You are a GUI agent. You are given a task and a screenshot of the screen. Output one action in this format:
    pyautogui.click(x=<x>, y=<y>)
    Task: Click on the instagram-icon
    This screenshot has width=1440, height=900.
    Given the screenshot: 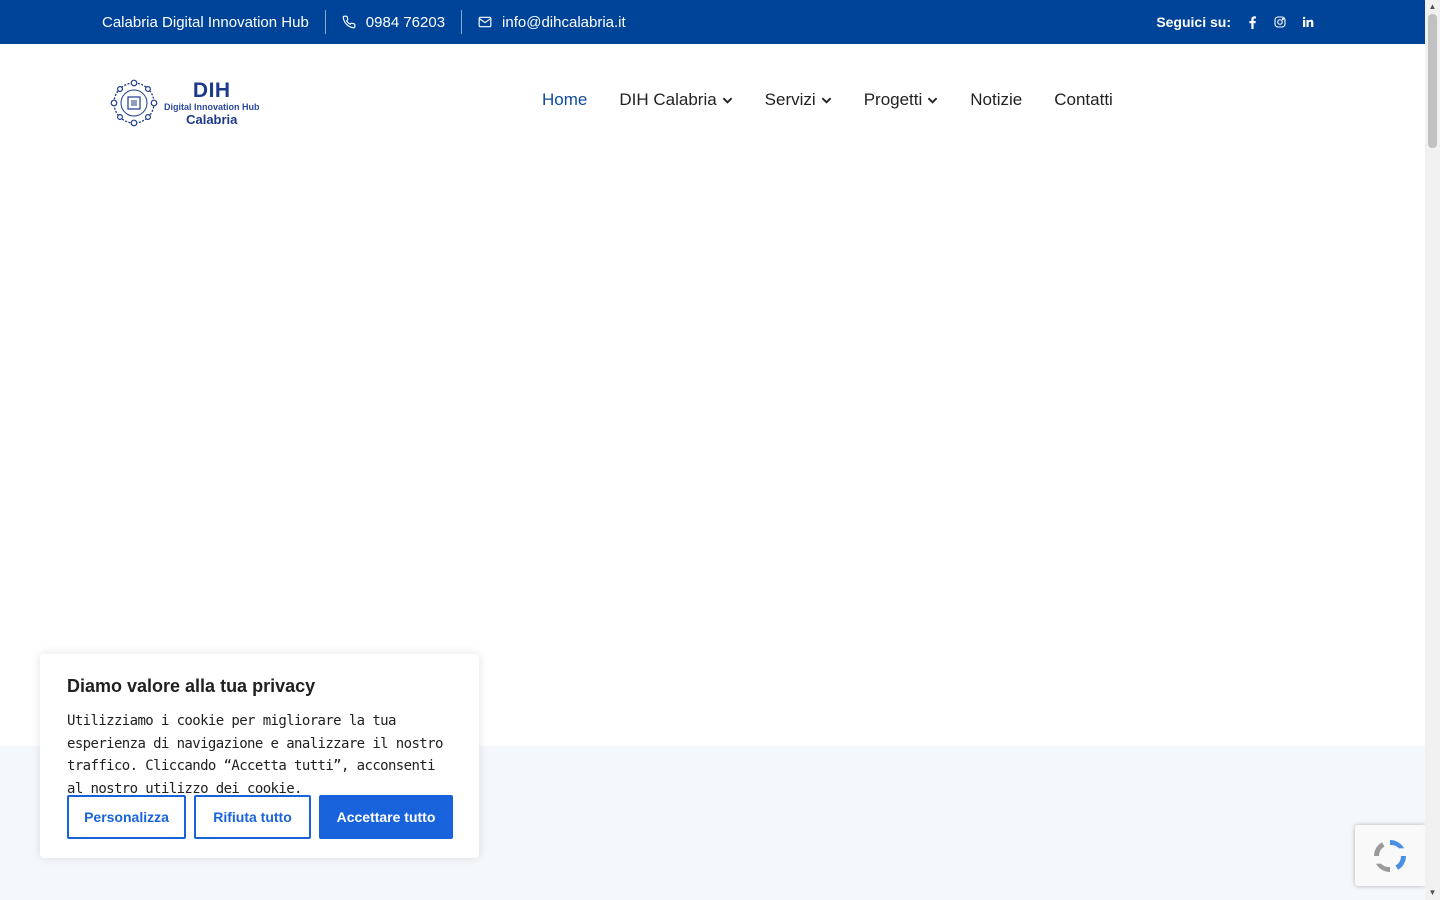 What is the action you would take?
    pyautogui.click(x=1280, y=22)
    